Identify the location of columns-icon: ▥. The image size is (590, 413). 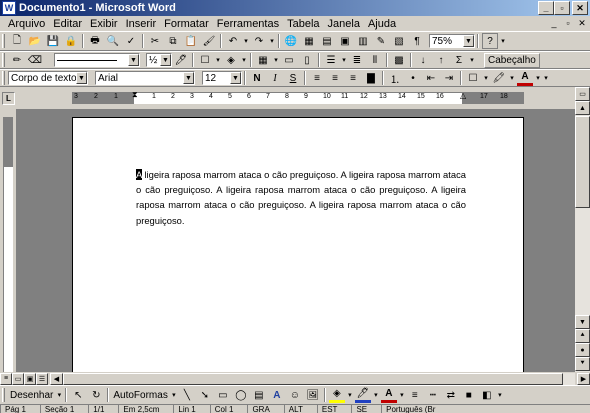
(363, 41).